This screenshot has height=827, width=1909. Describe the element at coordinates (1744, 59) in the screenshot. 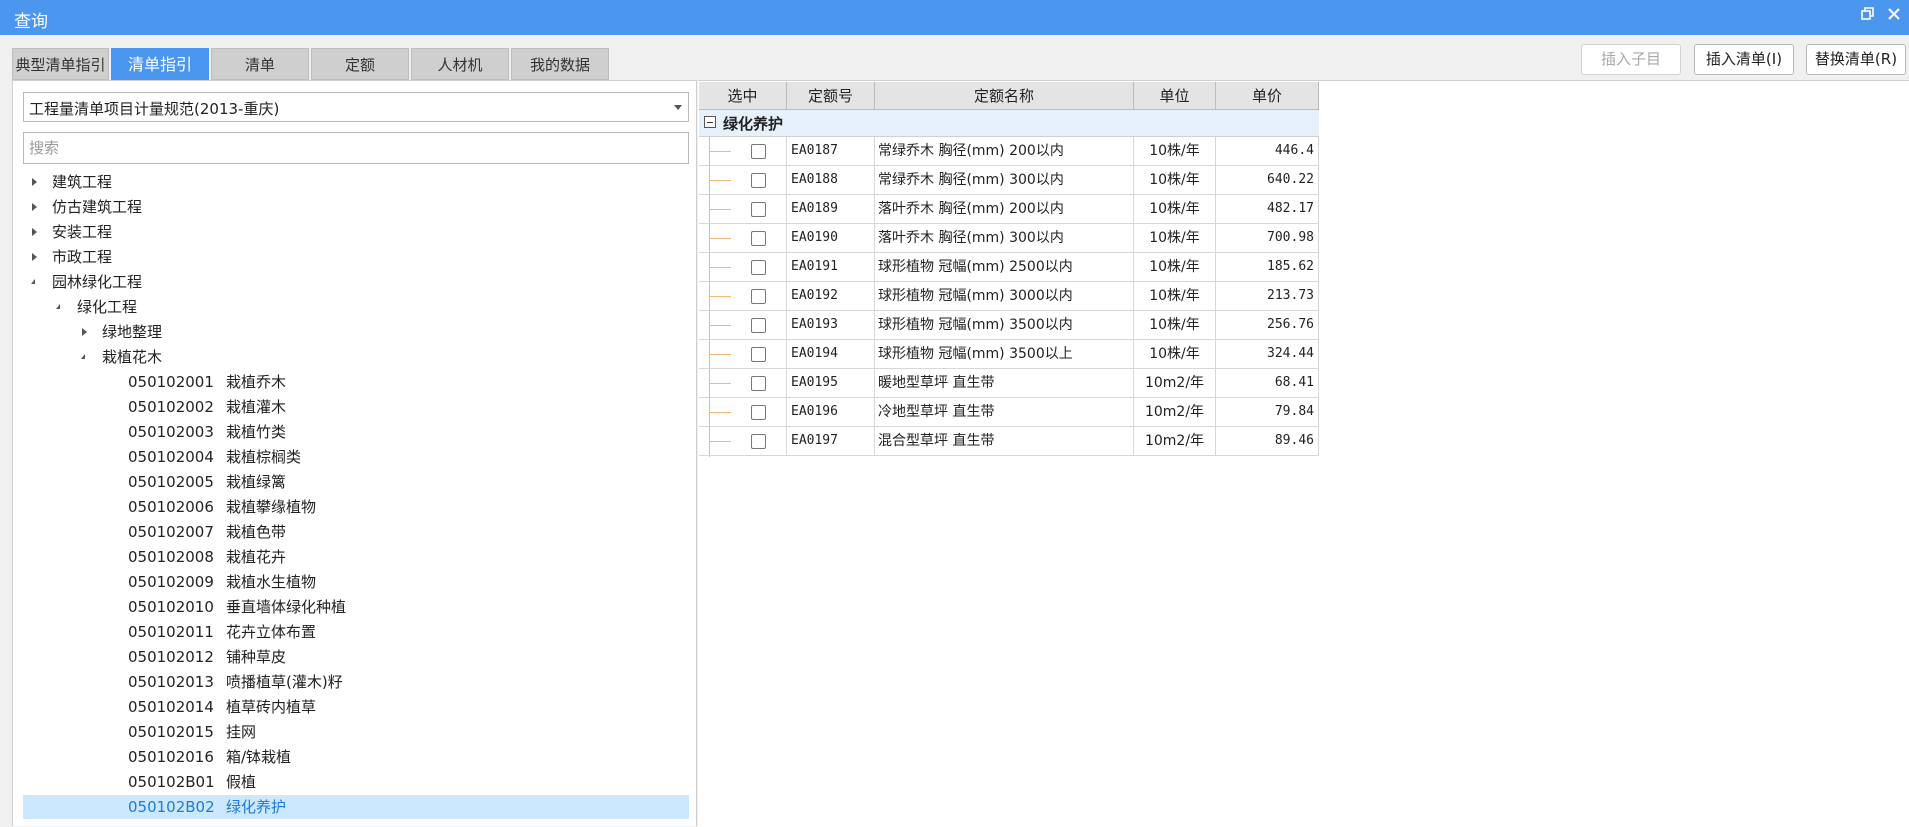

I see `insert-list-button: 插入清单(I)` at that location.